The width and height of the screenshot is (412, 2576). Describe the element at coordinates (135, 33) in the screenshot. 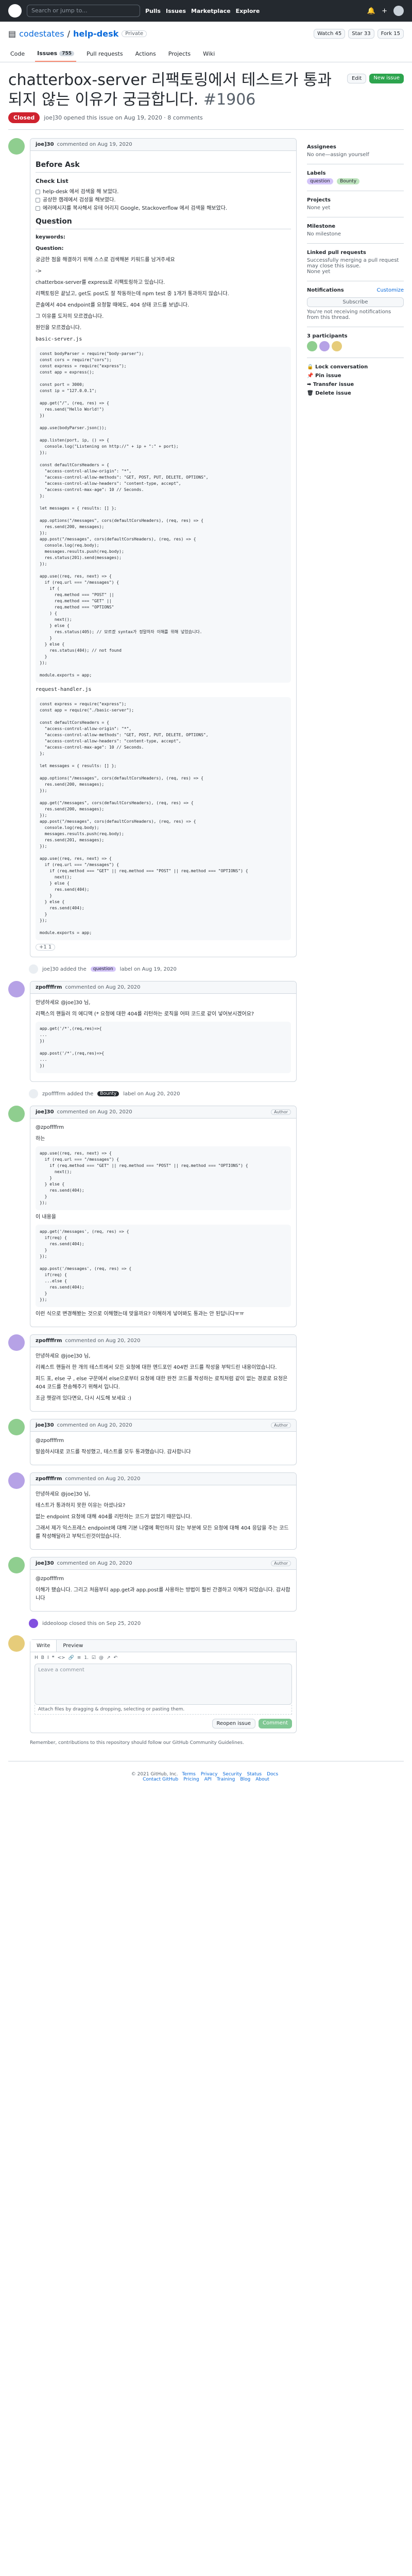

I see `visibility-badge: Private` at that location.